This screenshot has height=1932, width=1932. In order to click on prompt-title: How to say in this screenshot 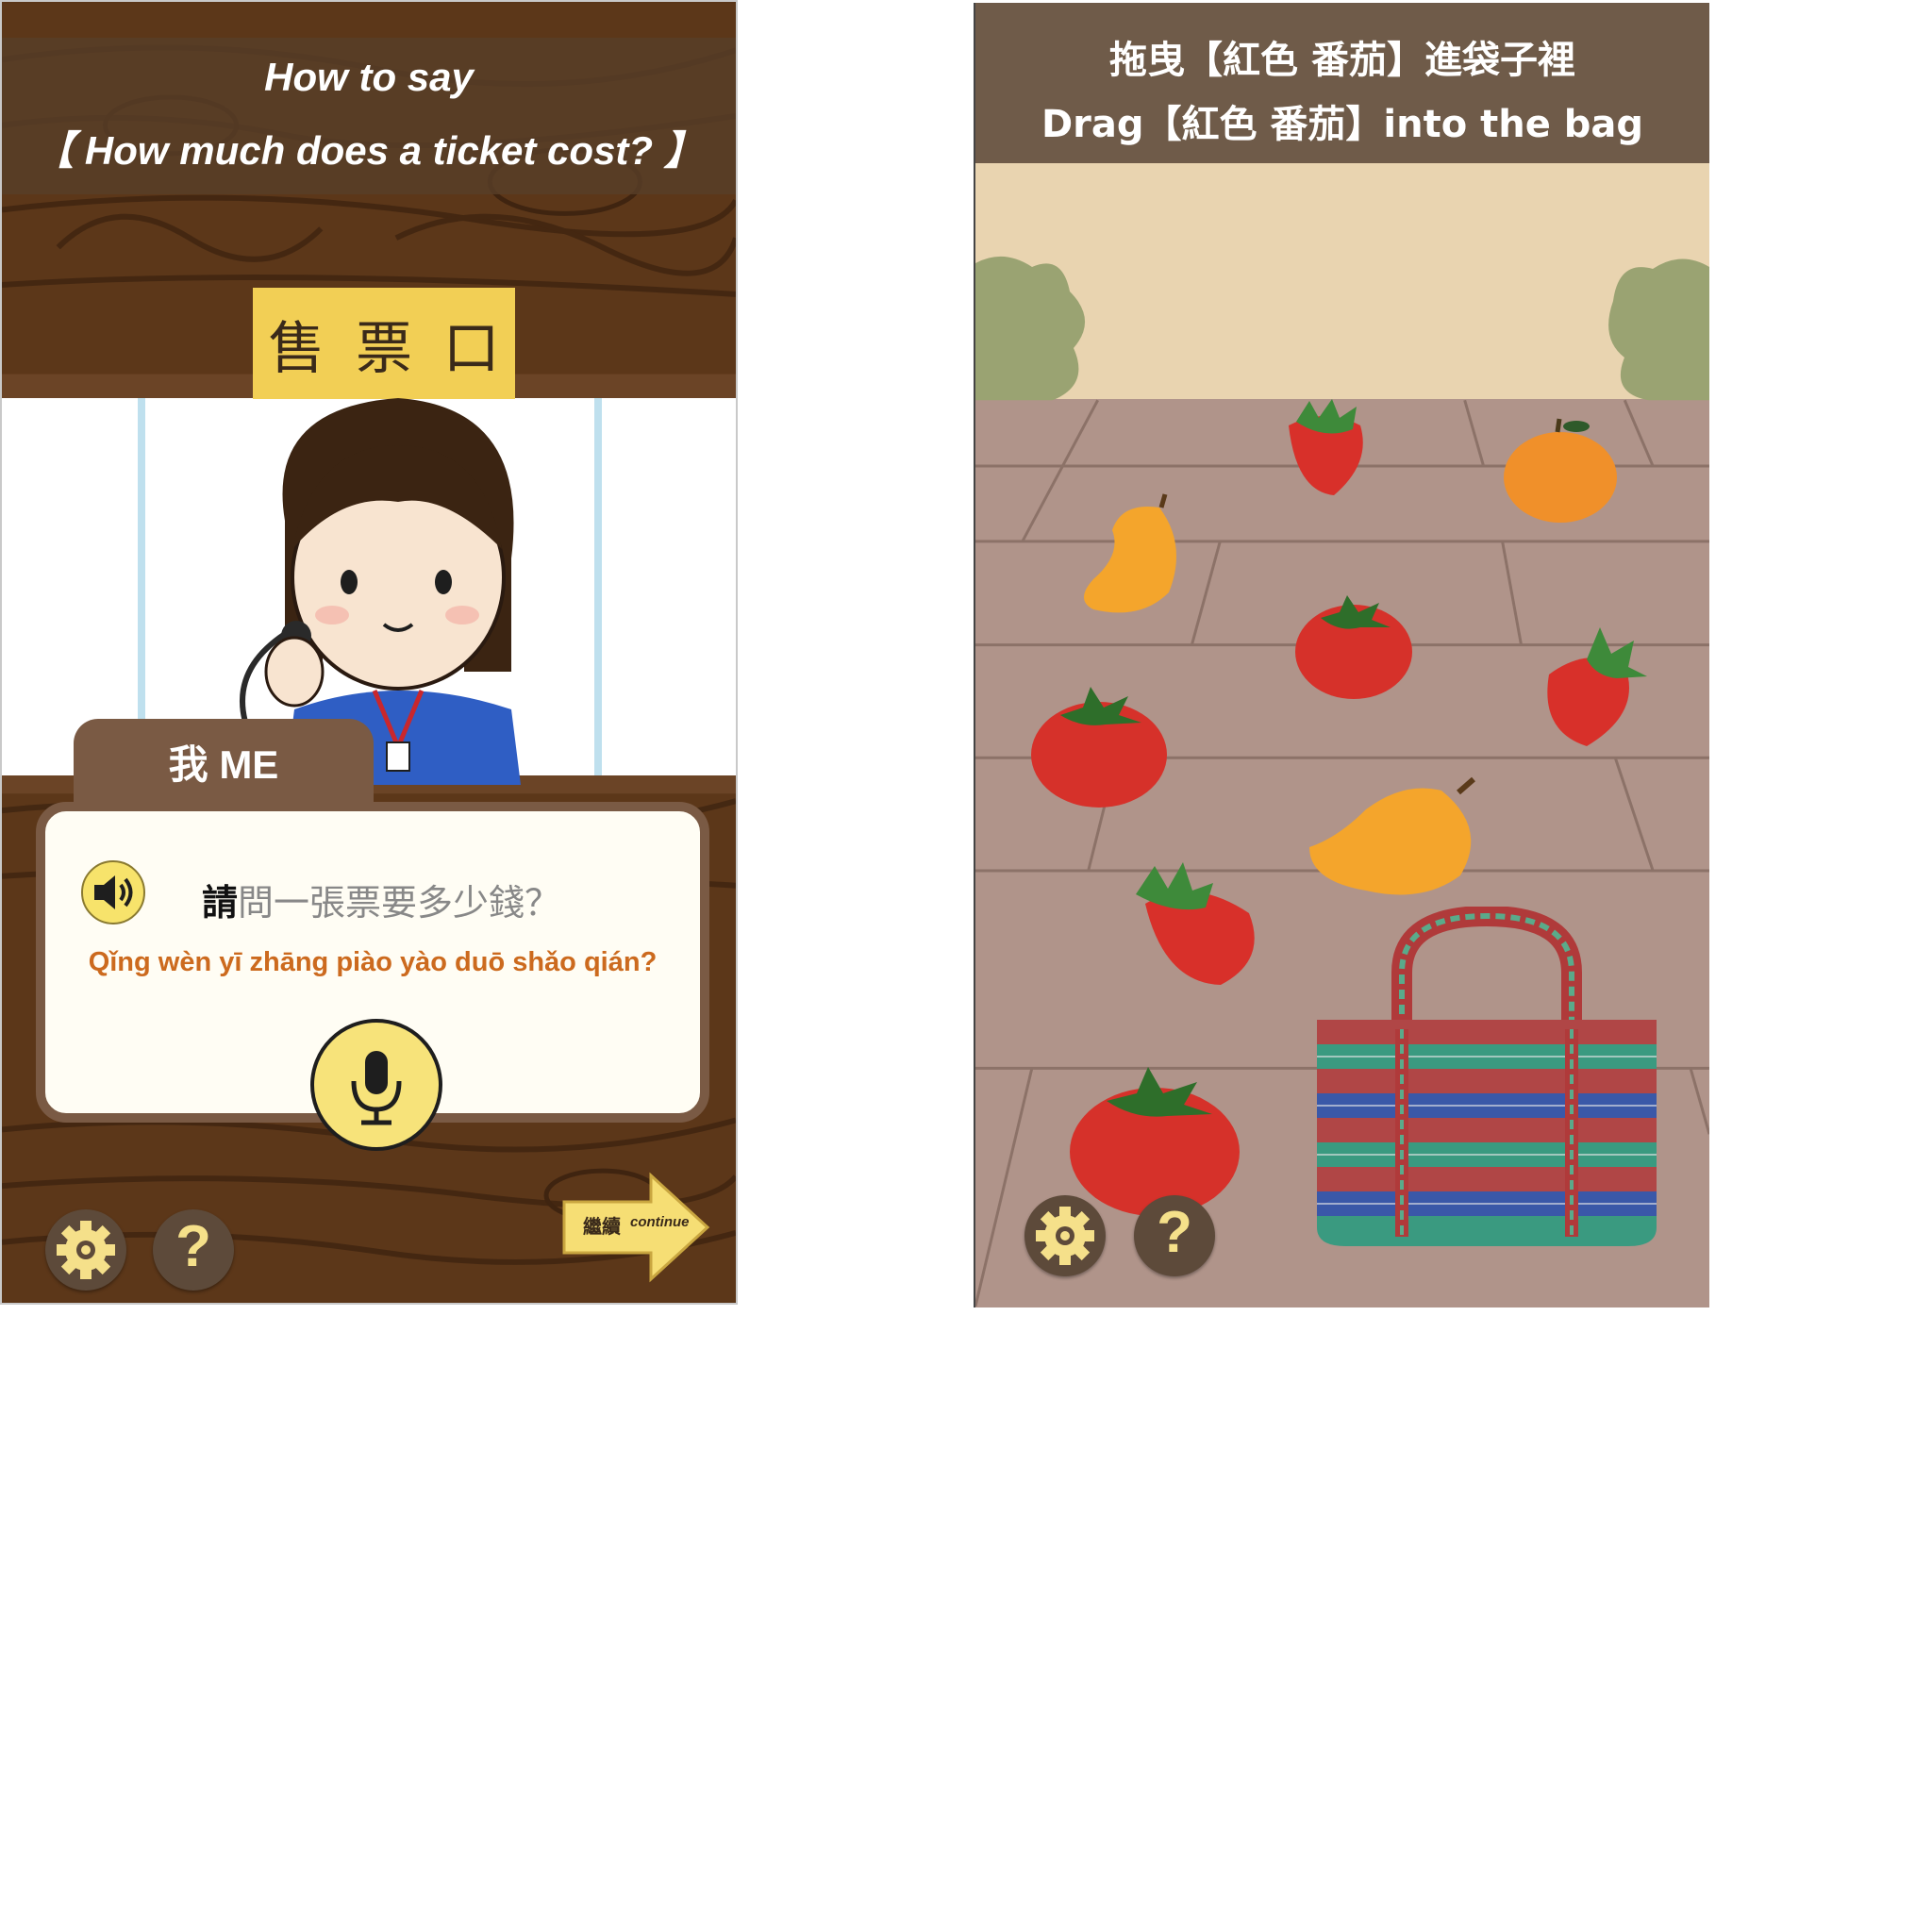, I will do `click(369, 77)`.